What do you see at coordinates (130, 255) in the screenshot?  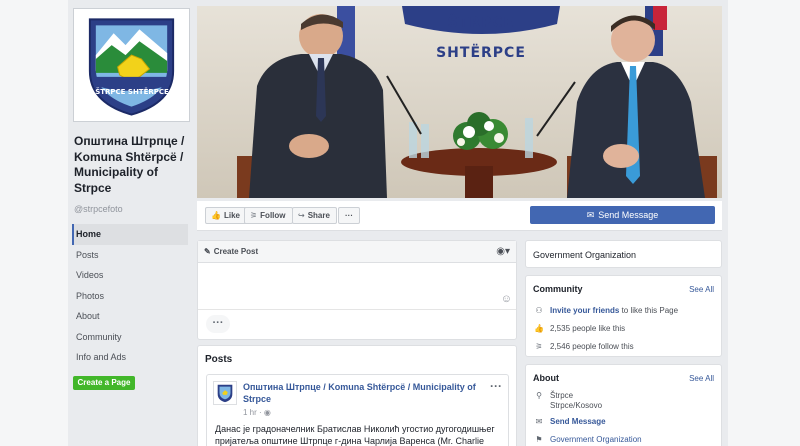 I see `nav-item-posts: Posts` at bounding box center [130, 255].